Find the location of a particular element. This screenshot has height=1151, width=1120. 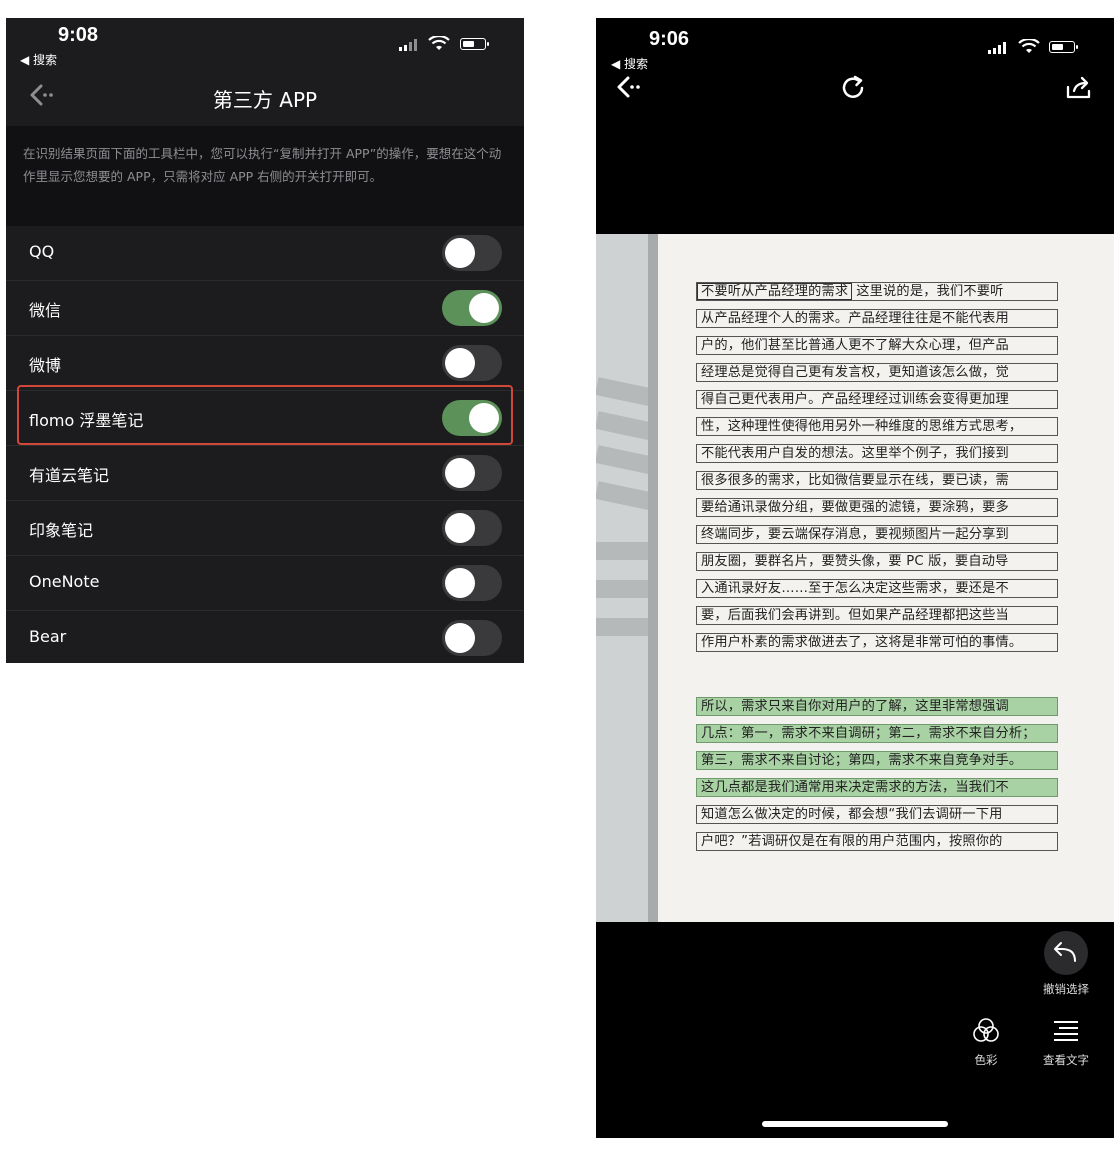

app-row-qq: QQ is located at coordinates (265, 253).